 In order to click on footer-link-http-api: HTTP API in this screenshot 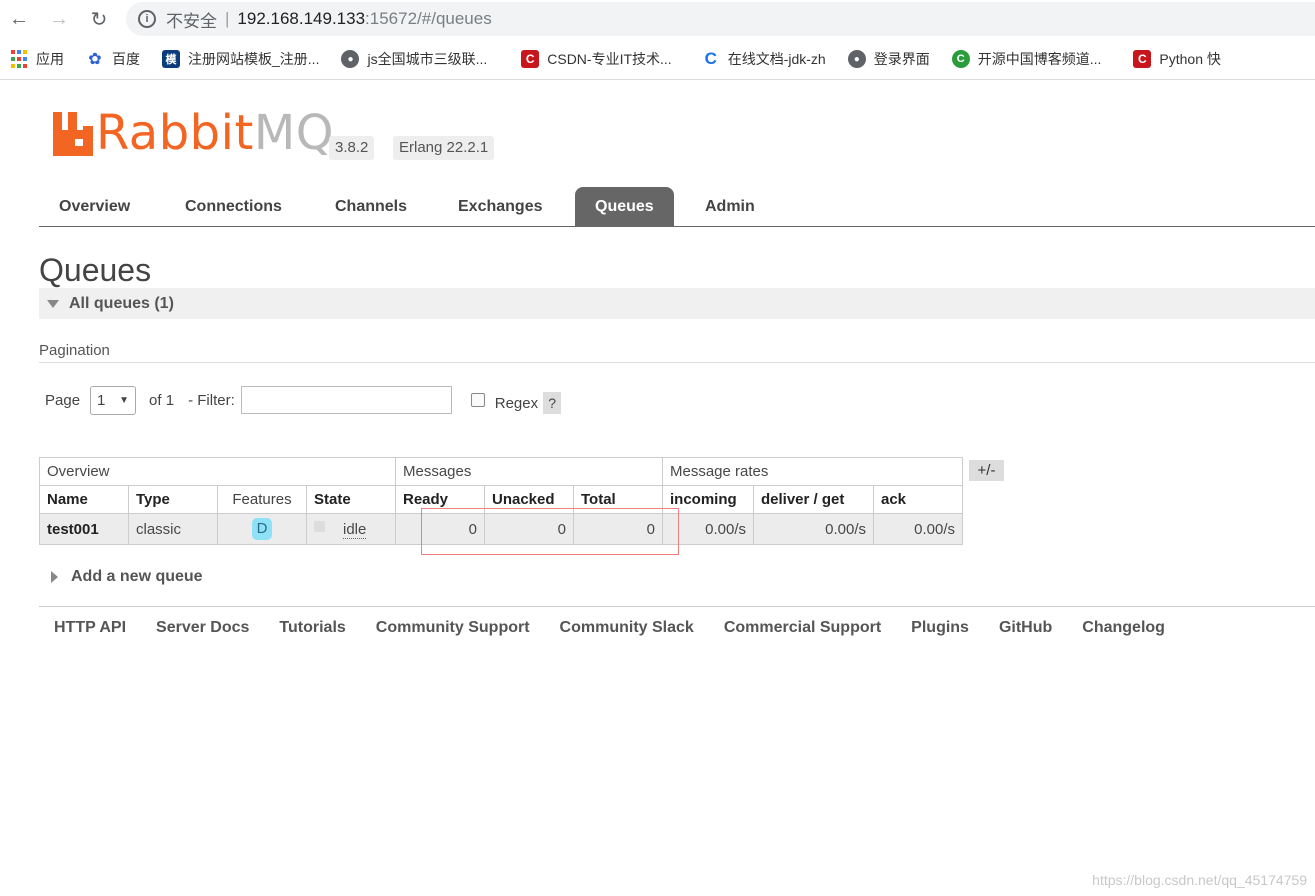, I will do `click(90, 628)`.